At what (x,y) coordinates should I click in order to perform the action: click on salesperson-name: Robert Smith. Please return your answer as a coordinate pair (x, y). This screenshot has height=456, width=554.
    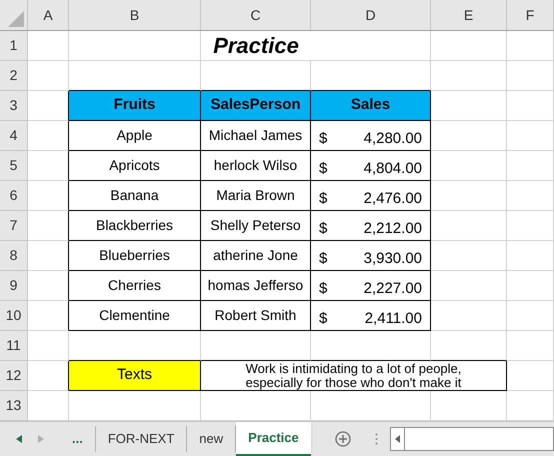
    Looking at the image, I should click on (255, 315).